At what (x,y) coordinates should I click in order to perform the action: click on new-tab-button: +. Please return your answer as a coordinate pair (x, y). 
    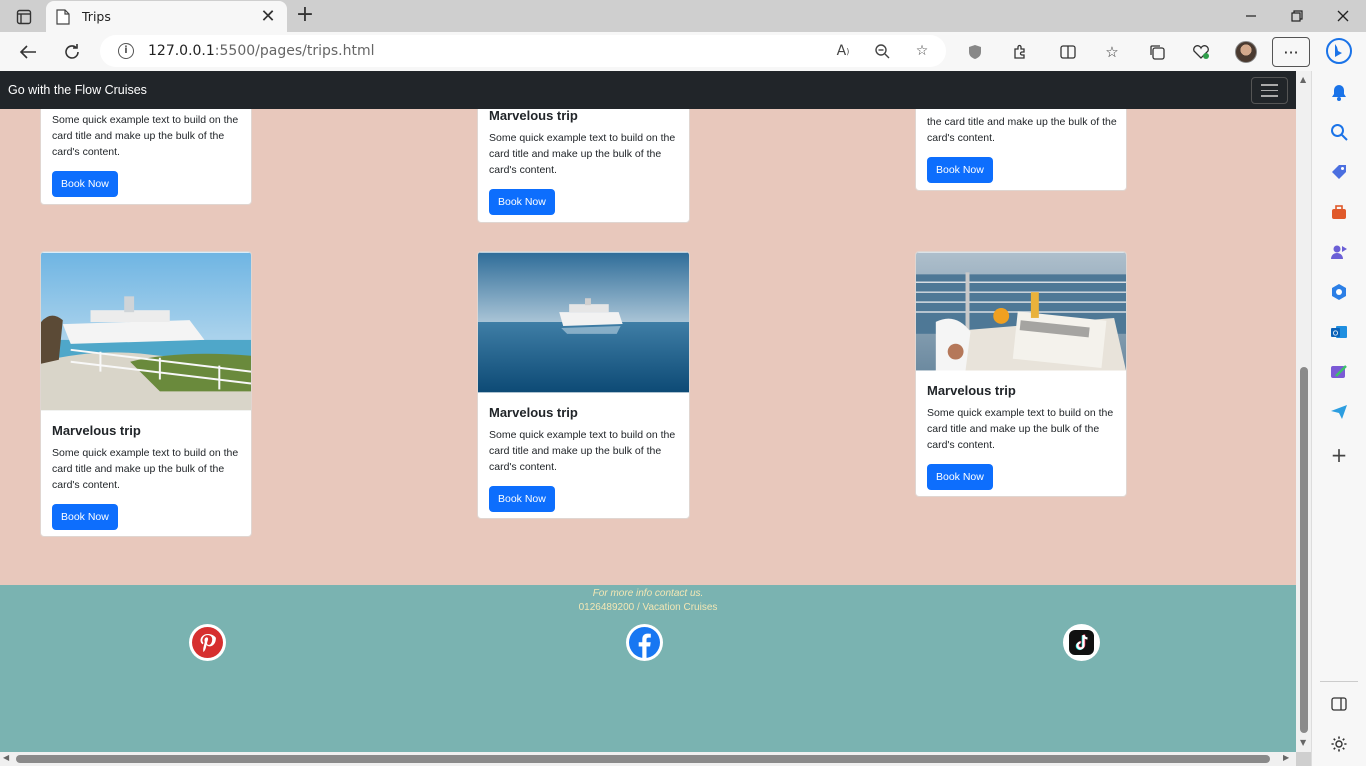
    Looking at the image, I should click on (305, 16).